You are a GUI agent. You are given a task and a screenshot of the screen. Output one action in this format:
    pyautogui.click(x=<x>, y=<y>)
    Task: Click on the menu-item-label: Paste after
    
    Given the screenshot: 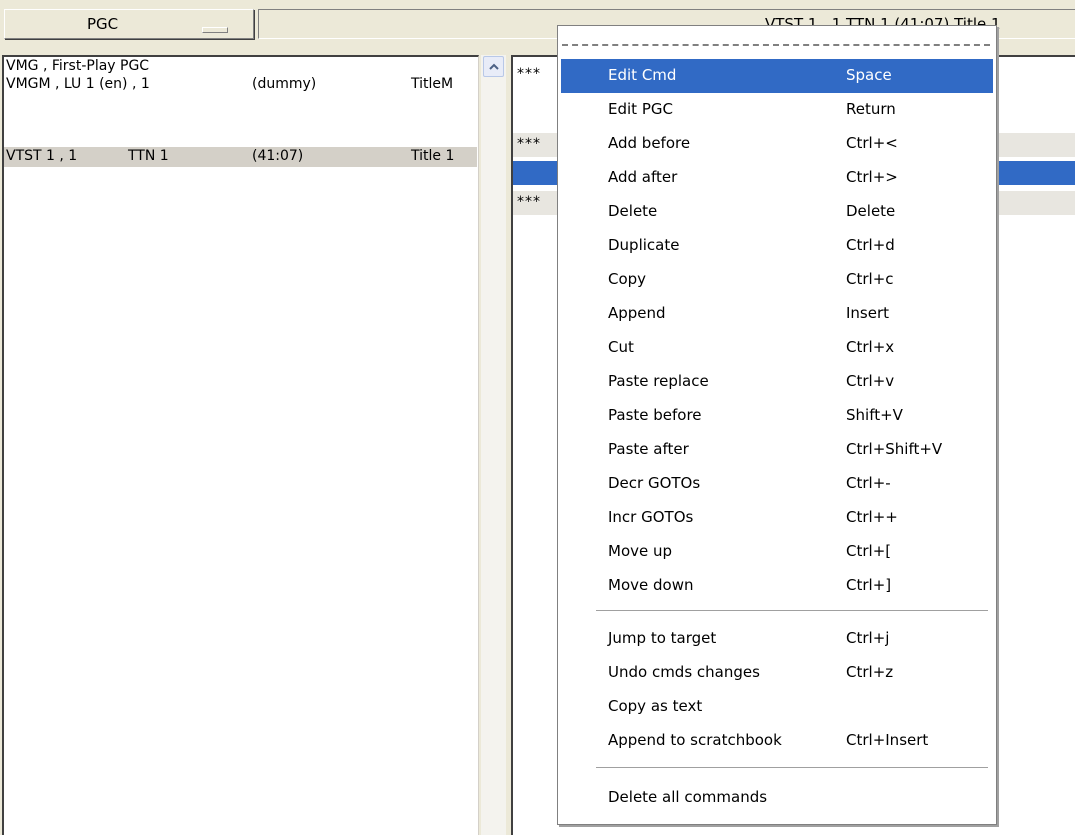 What is the action you would take?
    pyautogui.click(x=648, y=449)
    